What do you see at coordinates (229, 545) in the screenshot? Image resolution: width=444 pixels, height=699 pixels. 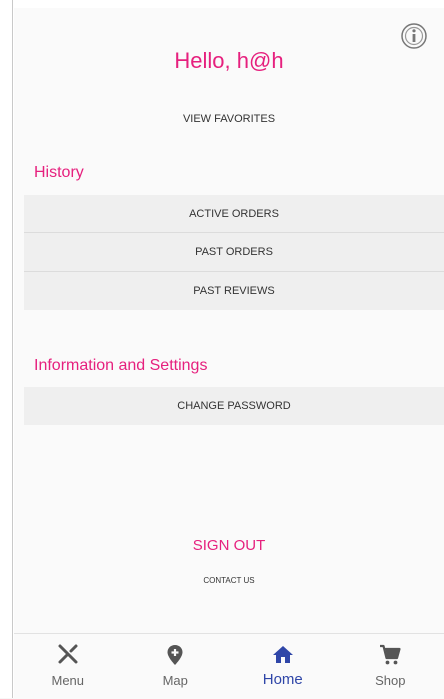 I see `sign-out-button: SIGN OUT` at bounding box center [229, 545].